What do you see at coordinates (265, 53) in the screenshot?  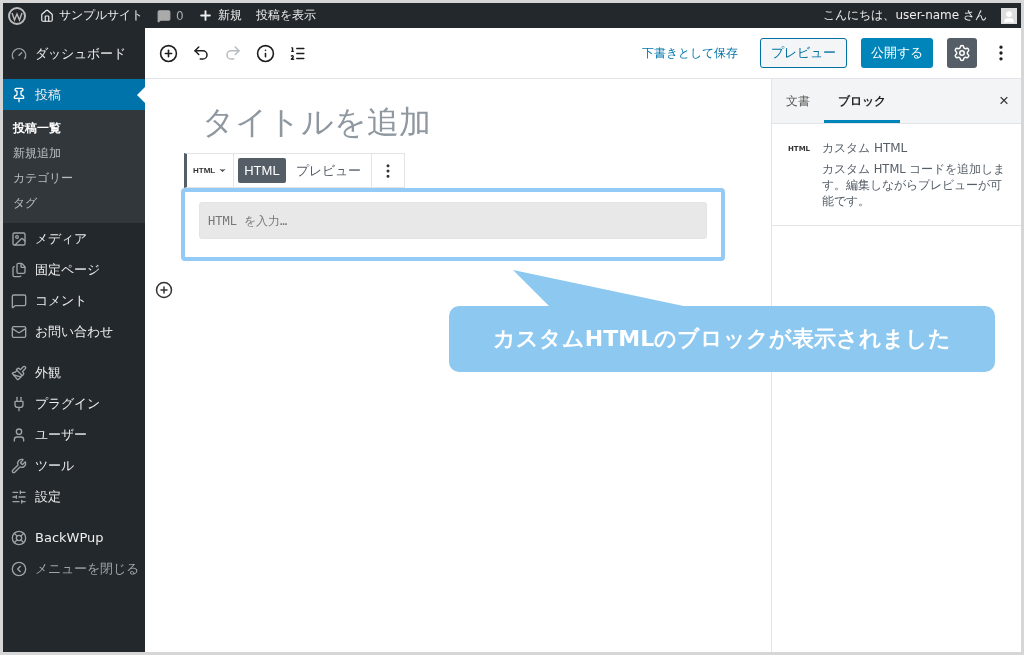 I see `info-icon` at bounding box center [265, 53].